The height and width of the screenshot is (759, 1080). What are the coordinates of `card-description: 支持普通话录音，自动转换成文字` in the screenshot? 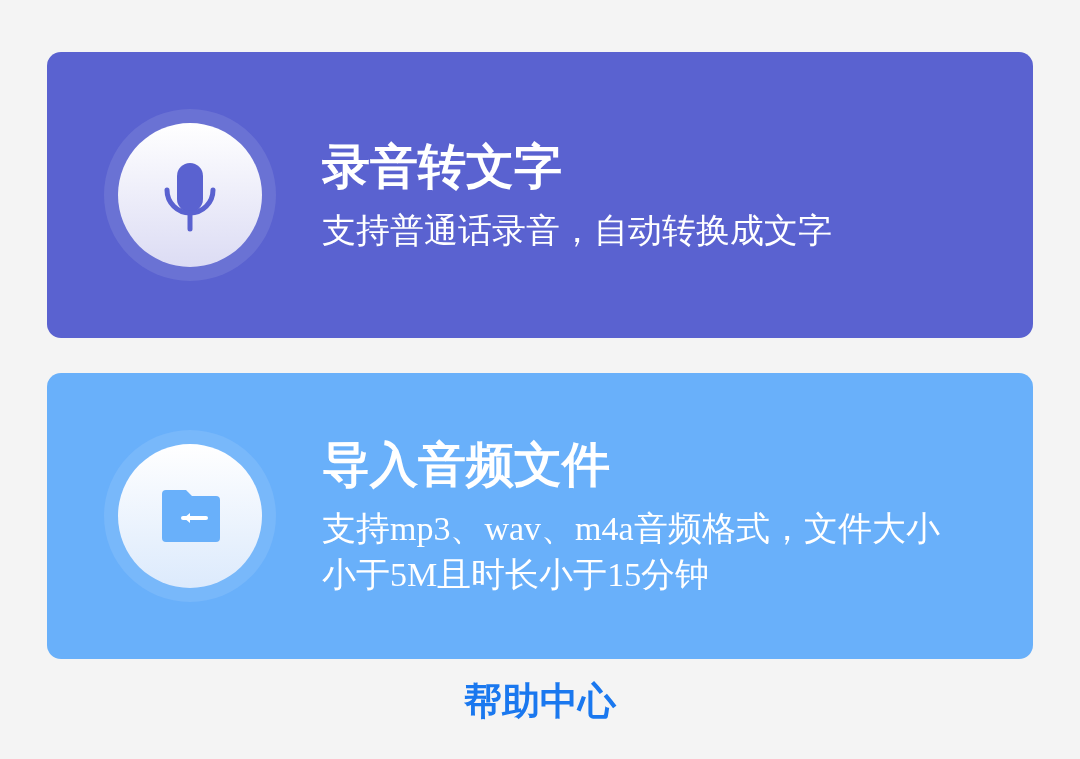 It's located at (577, 231).